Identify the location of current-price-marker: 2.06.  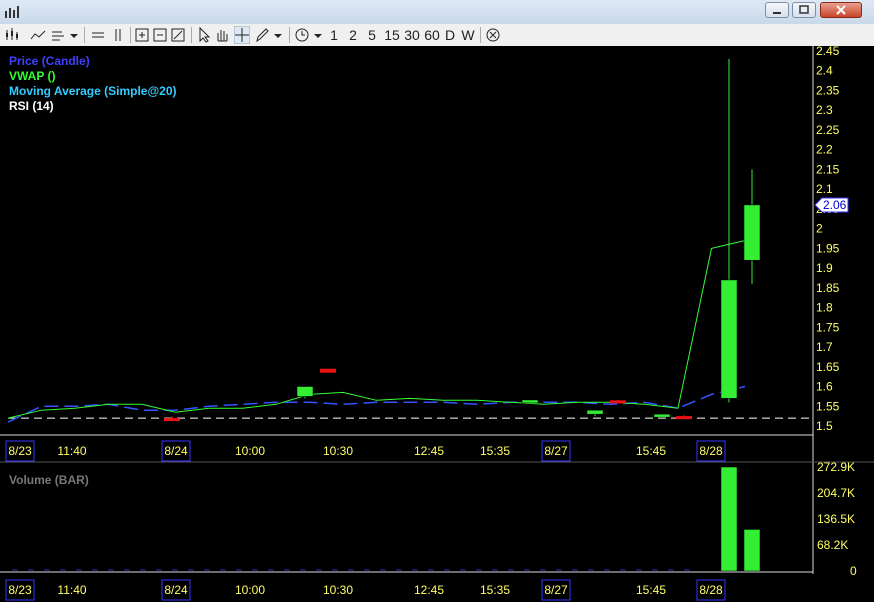
(831, 205).